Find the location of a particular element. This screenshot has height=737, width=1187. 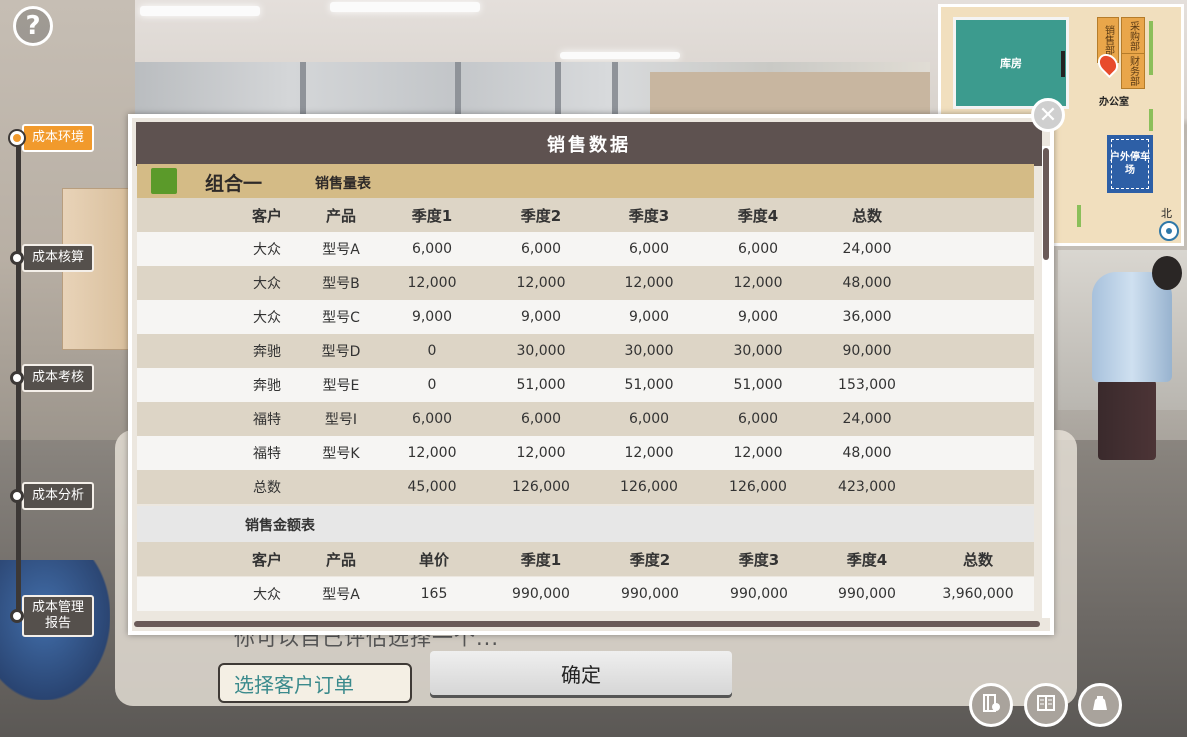

notebook-button is located at coordinates (991, 705).